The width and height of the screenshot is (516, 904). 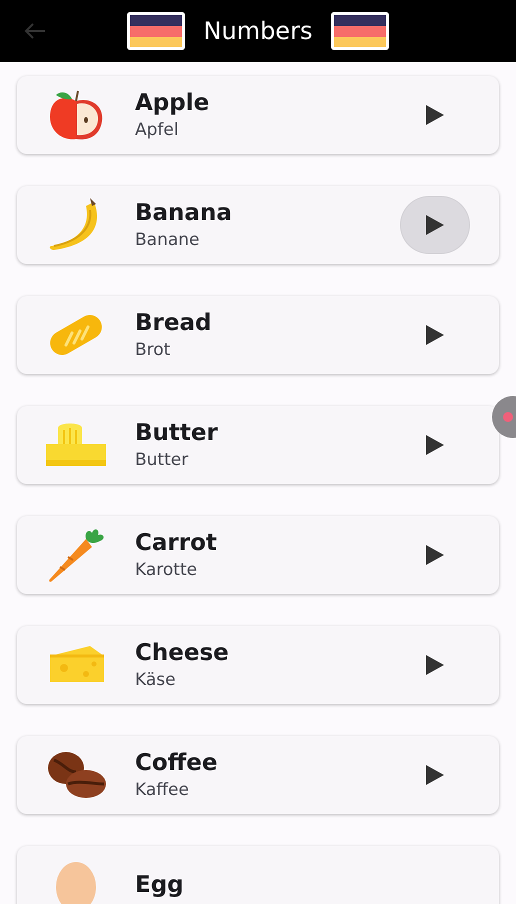 What do you see at coordinates (76, 555) in the screenshot?
I see `carrot-icon` at bounding box center [76, 555].